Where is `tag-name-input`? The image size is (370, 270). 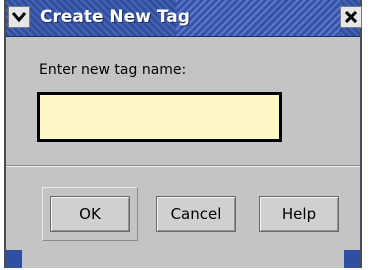
tag-name-input is located at coordinates (159, 117).